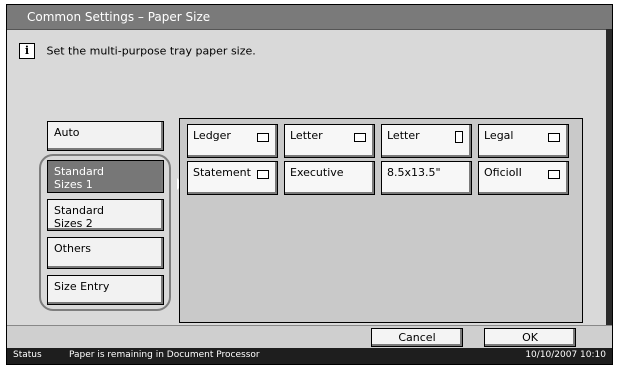 This screenshot has width=620, height=369. What do you see at coordinates (232, 141) in the screenshot?
I see `paper-ledger-button: Ledger` at bounding box center [232, 141].